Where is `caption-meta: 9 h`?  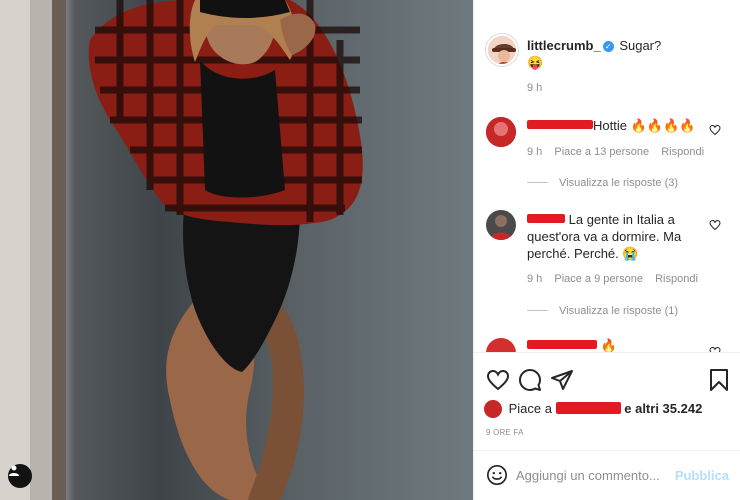
caption-meta: 9 h is located at coordinates (539, 88).